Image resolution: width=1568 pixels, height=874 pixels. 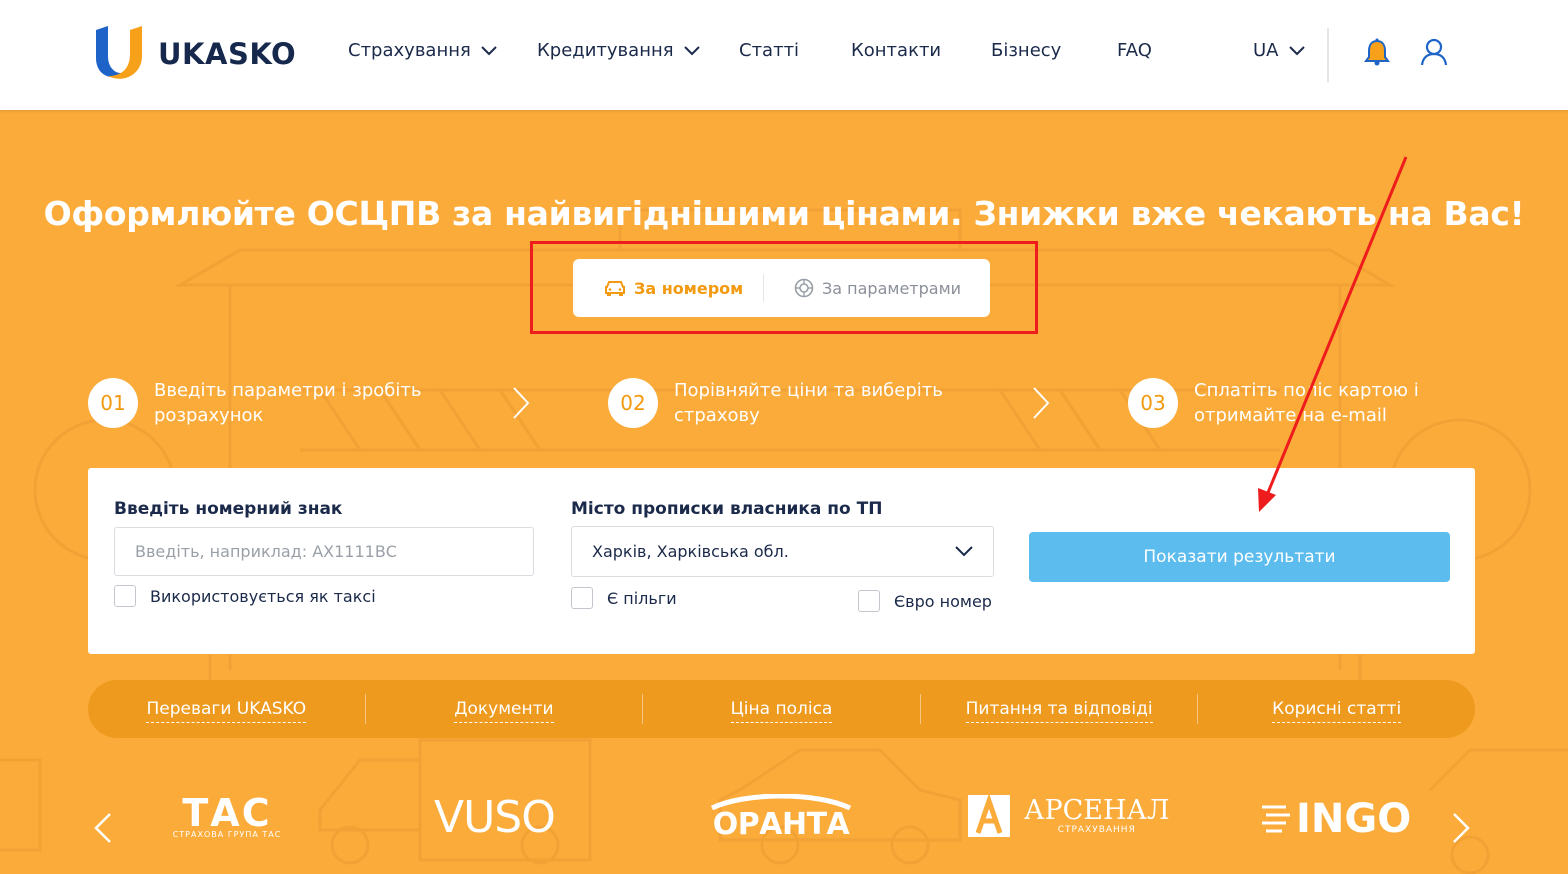 What do you see at coordinates (1328, 55) in the screenshot?
I see `header-divider` at bounding box center [1328, 55].